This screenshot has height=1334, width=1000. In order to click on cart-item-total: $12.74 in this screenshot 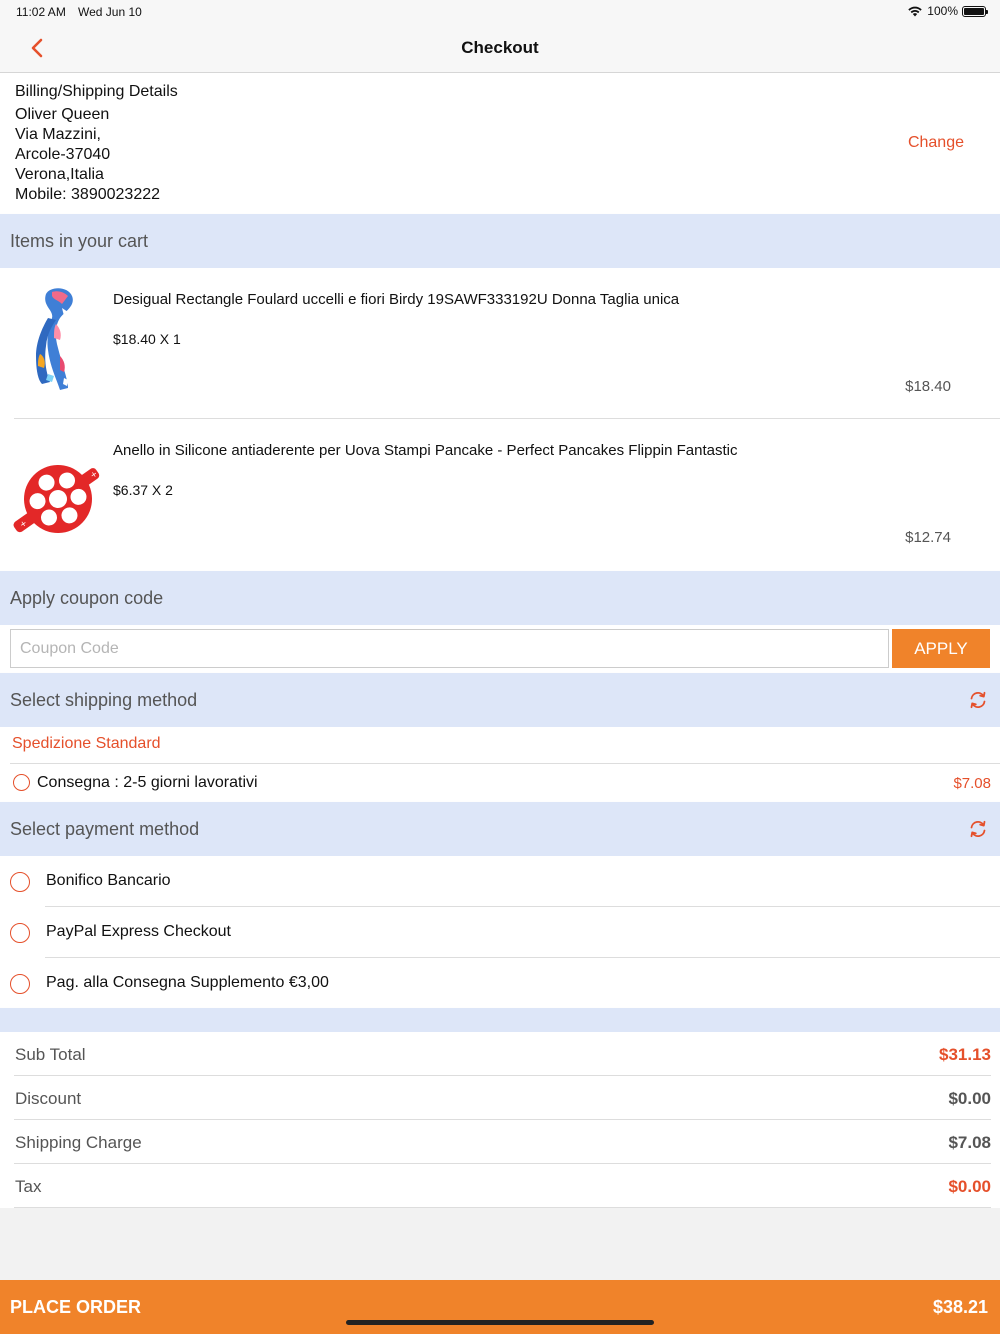, I will do `click(928, 537)`.